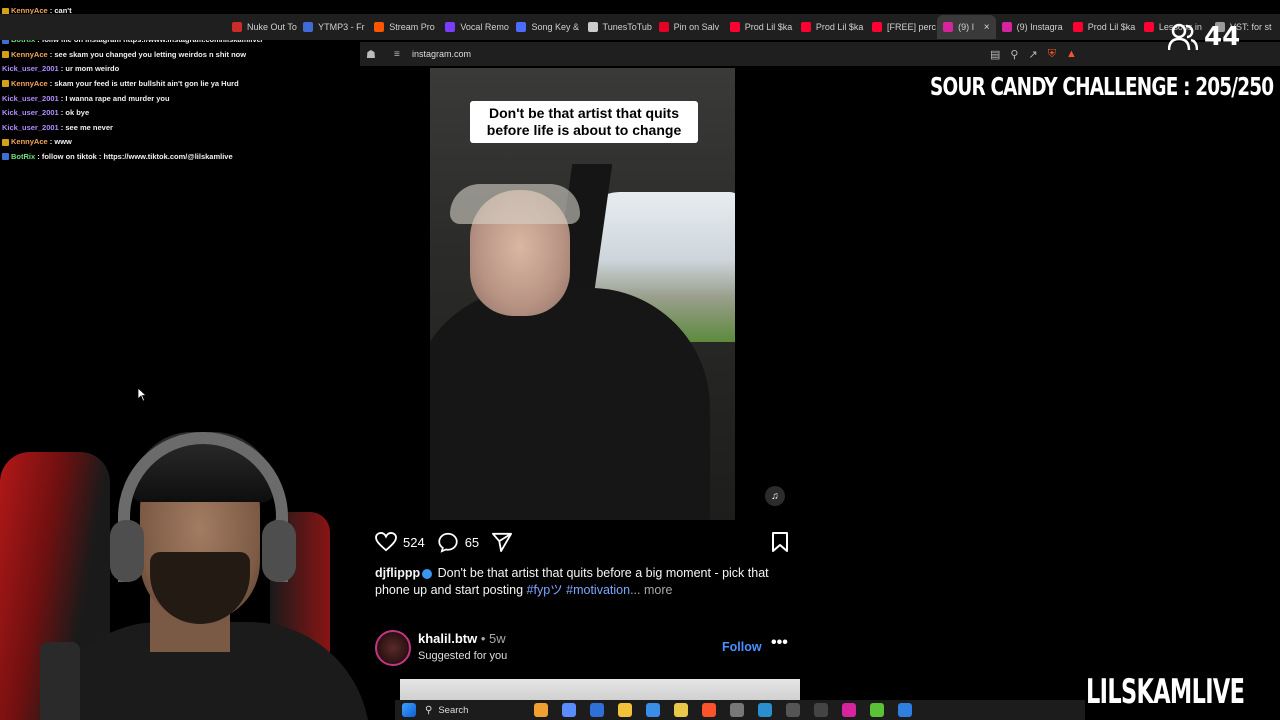 The height and width of the screenshot is (720, 1280). What do you see at coordinates (341, 27) in the screenshot?
I see `tab-label: YTMP3 - Fr` at bounding box center [341, 27].